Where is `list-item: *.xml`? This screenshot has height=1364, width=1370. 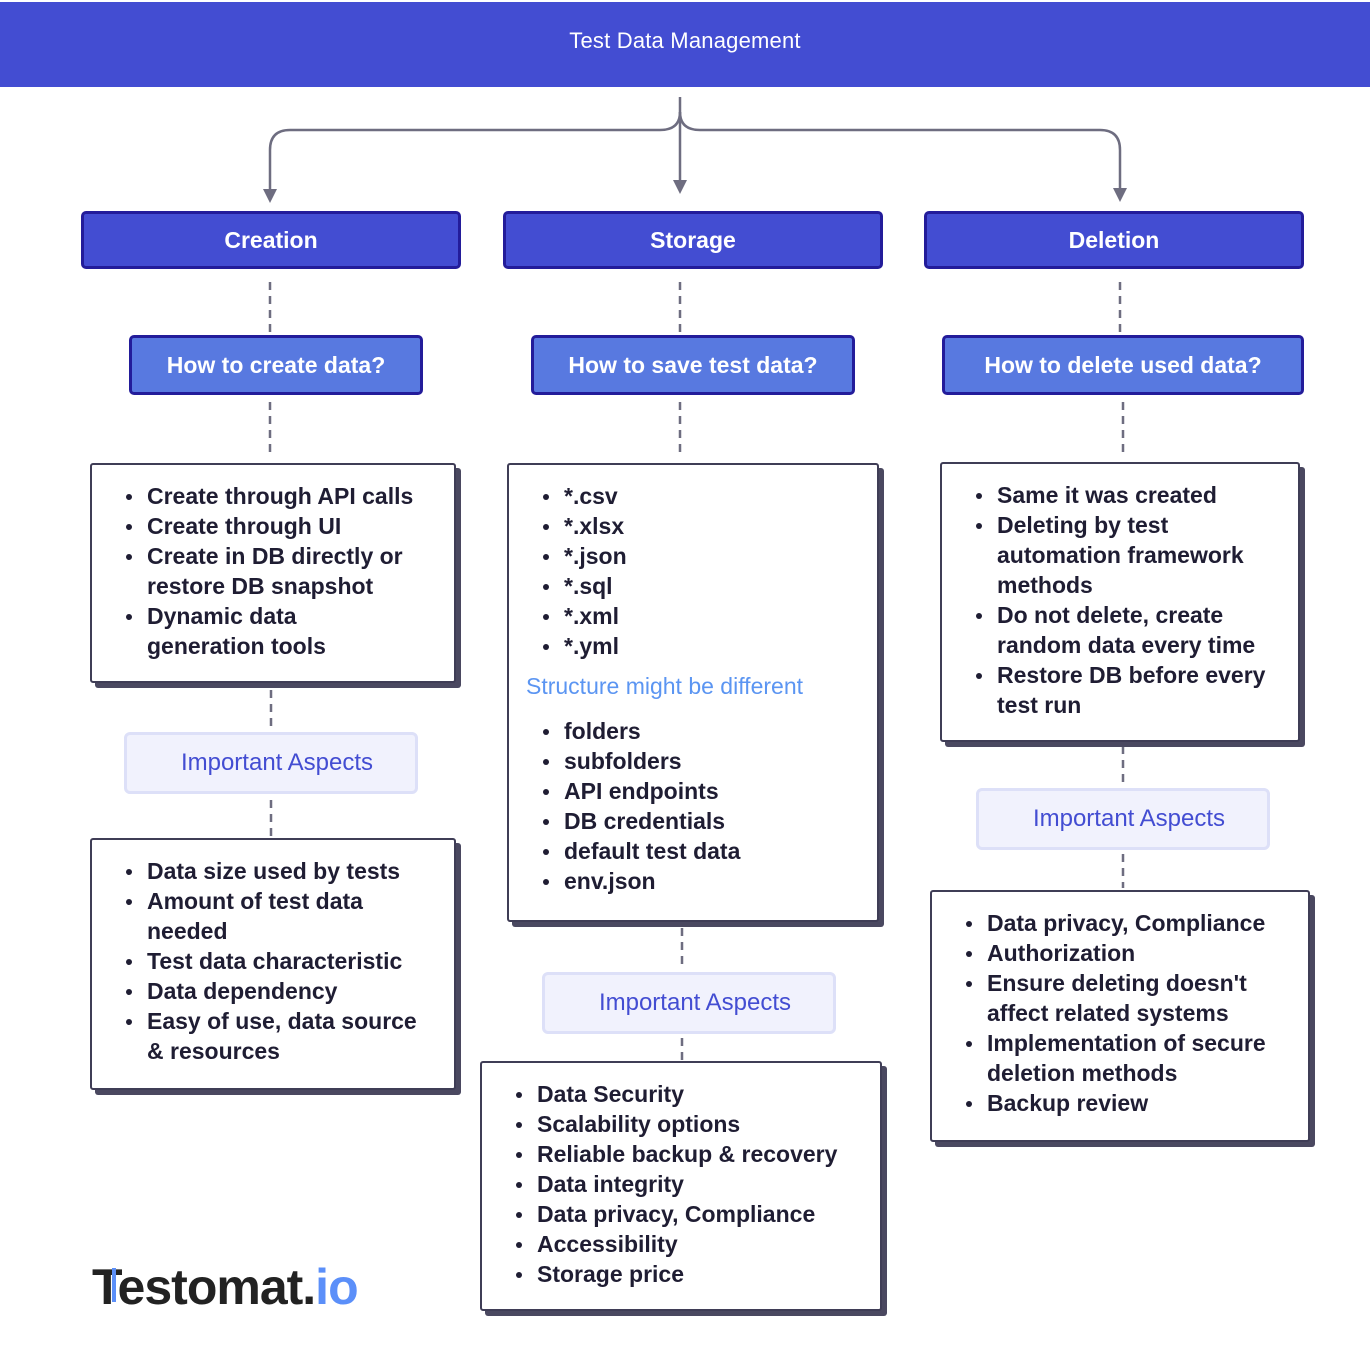 list-item: *.xml is located at coordinates (710, 616).